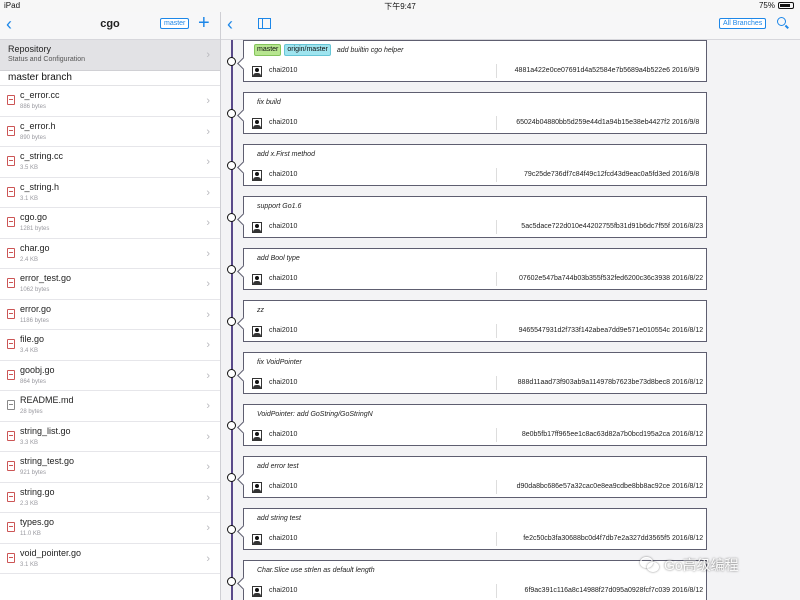 Image resolution: width=800 pixels, height=600 pixels. What do you see at coordinates (279, 362) in the screenshot?
I see `commit-message: fix VoidPointer` at bounding box center [279, 362].